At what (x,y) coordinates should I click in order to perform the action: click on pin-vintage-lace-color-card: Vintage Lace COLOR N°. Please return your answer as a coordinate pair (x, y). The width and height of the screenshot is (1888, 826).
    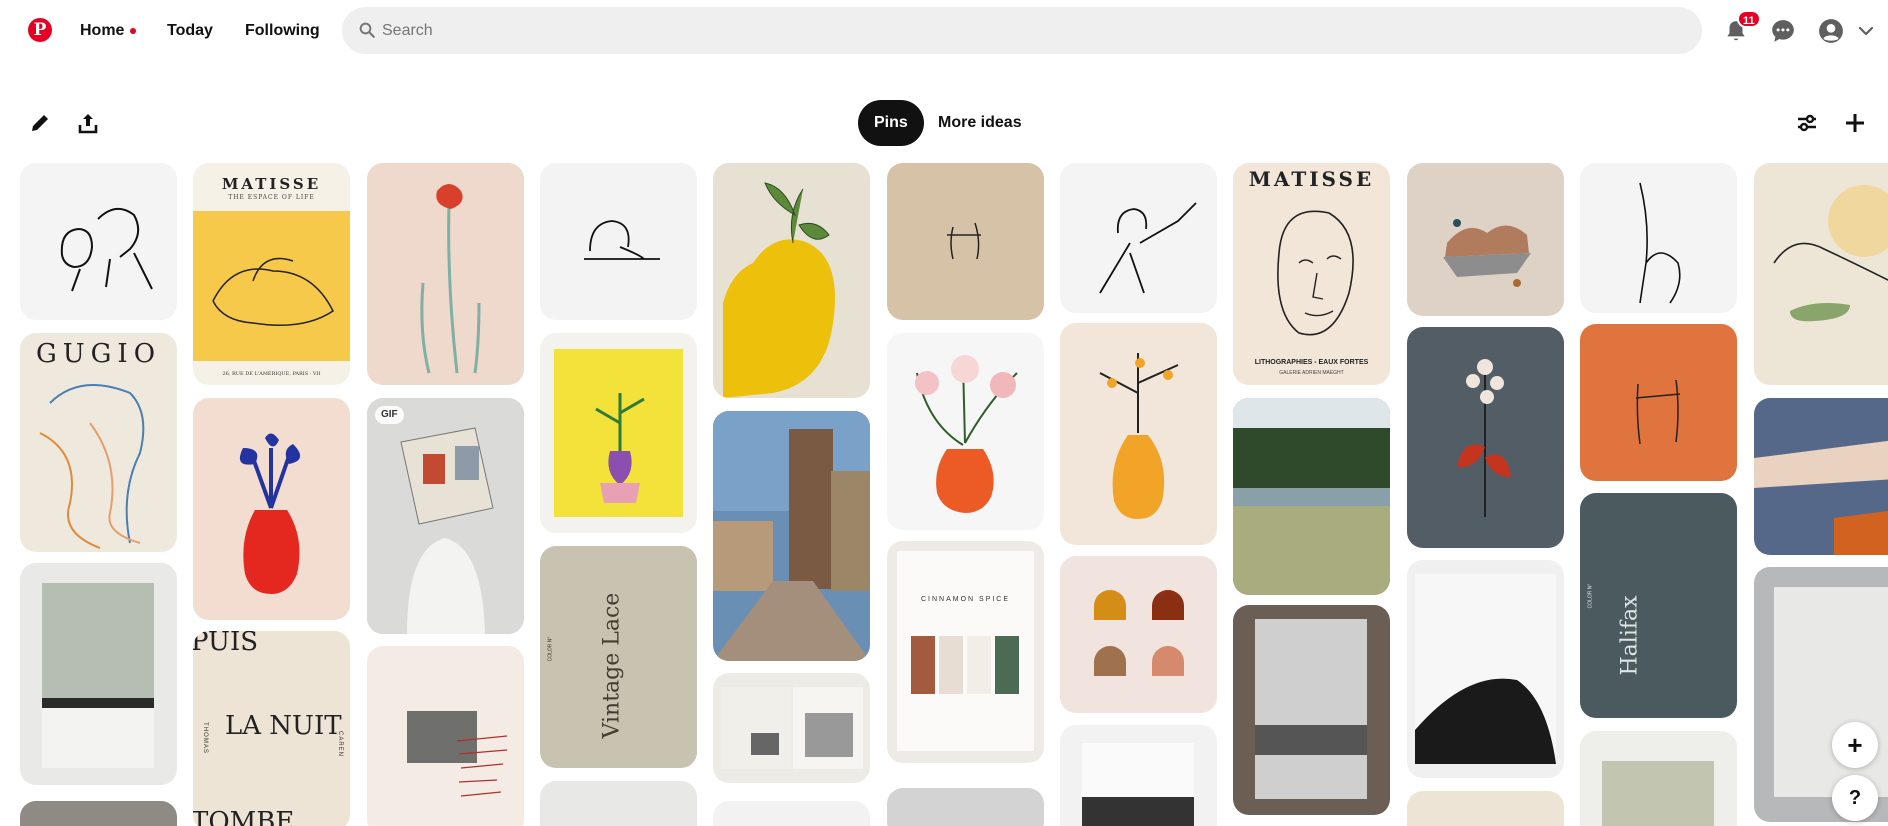
    Looking at the image, I should click on (618, 657).